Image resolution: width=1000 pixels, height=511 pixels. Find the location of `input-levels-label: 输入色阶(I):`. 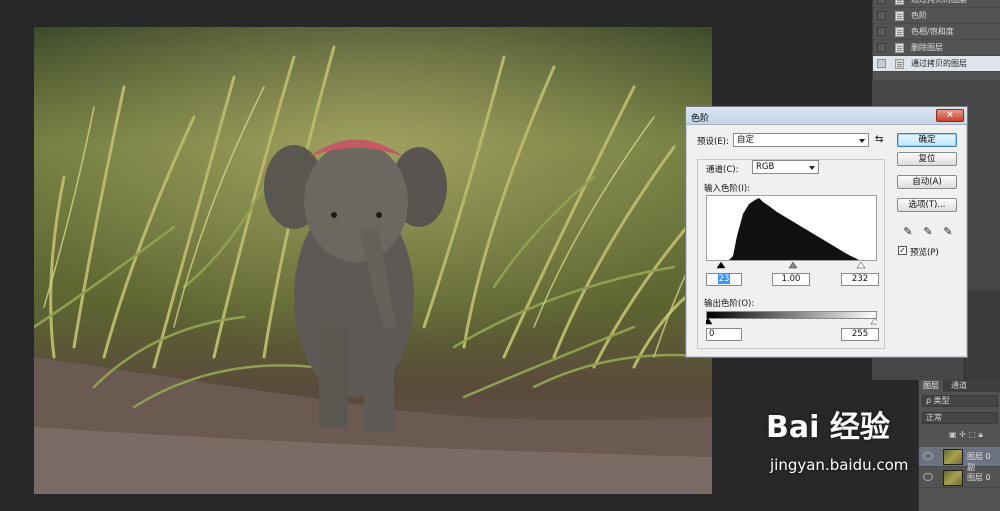

input-levels-label: 输入色阶(I): is located at coordinates (727, 189).